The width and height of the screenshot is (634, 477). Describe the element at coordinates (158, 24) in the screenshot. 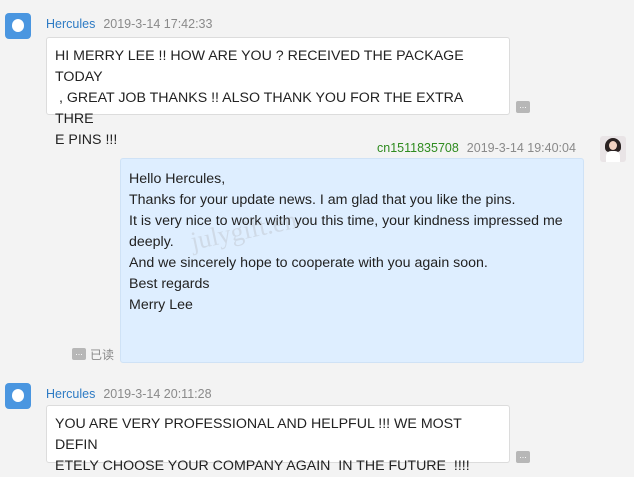

I see `message-time: 2019-3-14 17:42:33` at that location.